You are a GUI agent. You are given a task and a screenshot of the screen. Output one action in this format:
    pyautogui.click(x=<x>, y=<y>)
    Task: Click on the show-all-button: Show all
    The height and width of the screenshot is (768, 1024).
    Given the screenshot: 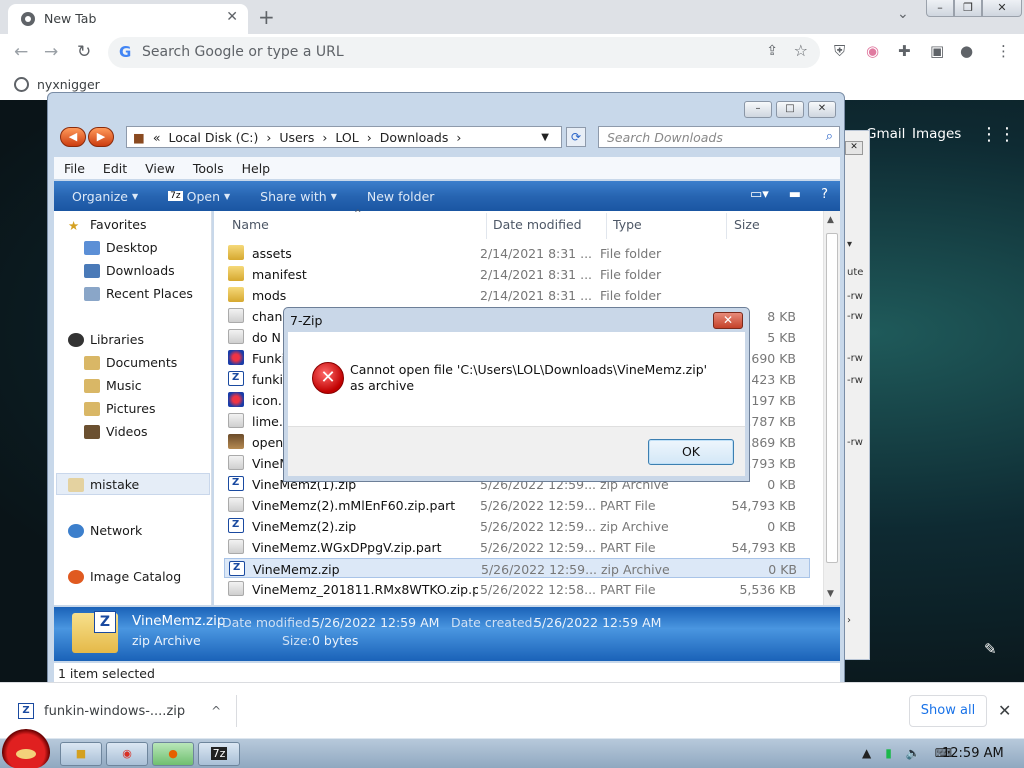 What is the action you would take?
    pyautogui.click(x=948, y=711)
    